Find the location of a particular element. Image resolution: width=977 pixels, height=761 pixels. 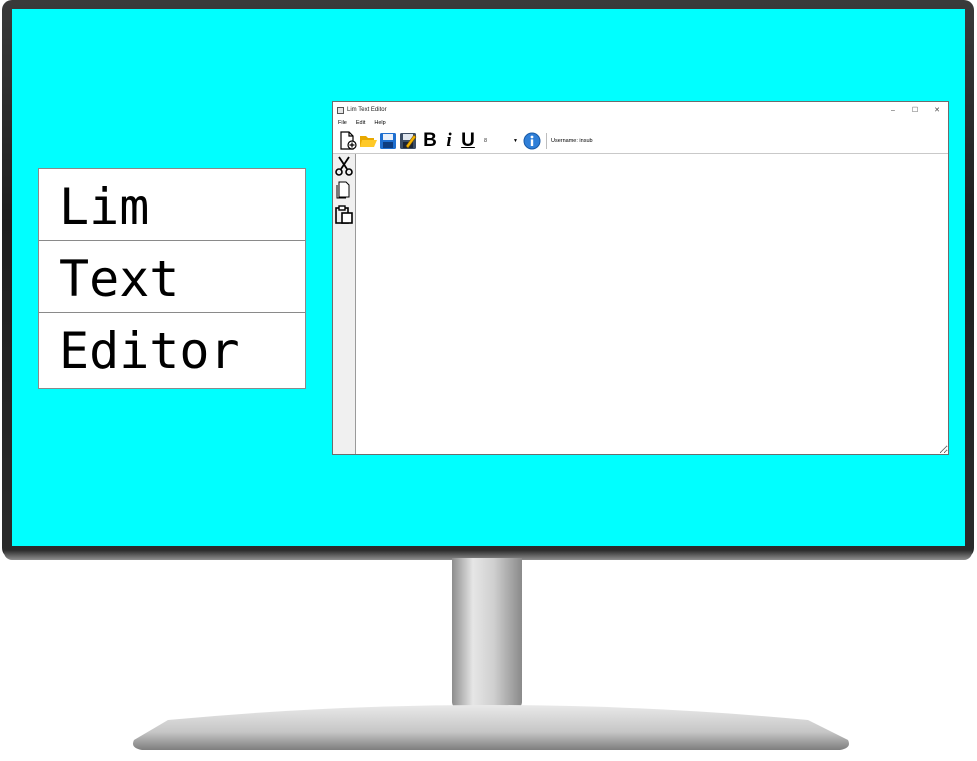

title-line: Text is located at coordinates (172, 277).